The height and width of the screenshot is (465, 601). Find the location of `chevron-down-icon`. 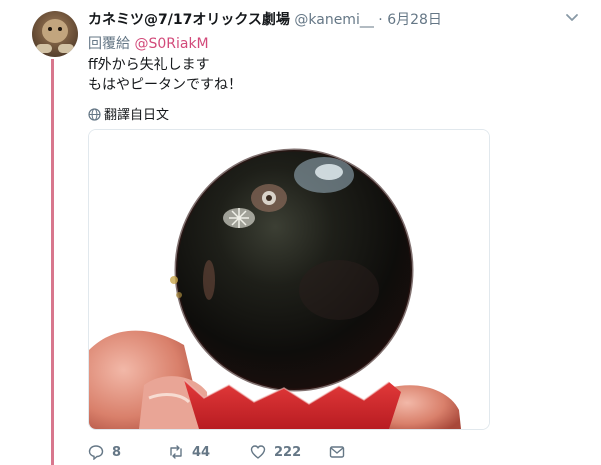

chevron-down-icon is located at coordinates (572, 18).